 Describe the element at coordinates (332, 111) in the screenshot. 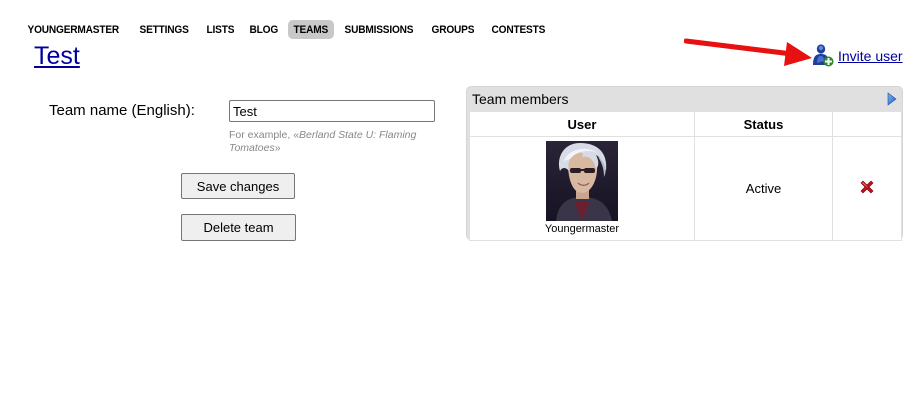

I see `team-name-input` at that location.